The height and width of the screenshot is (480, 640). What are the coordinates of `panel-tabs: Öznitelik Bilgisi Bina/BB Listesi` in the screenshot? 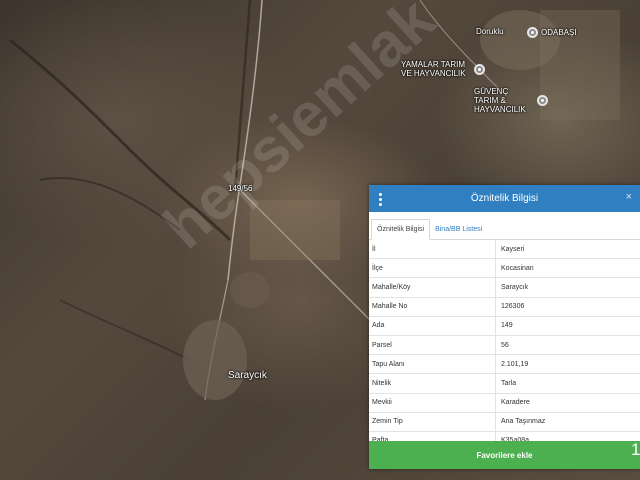 It's located at (504, 227).